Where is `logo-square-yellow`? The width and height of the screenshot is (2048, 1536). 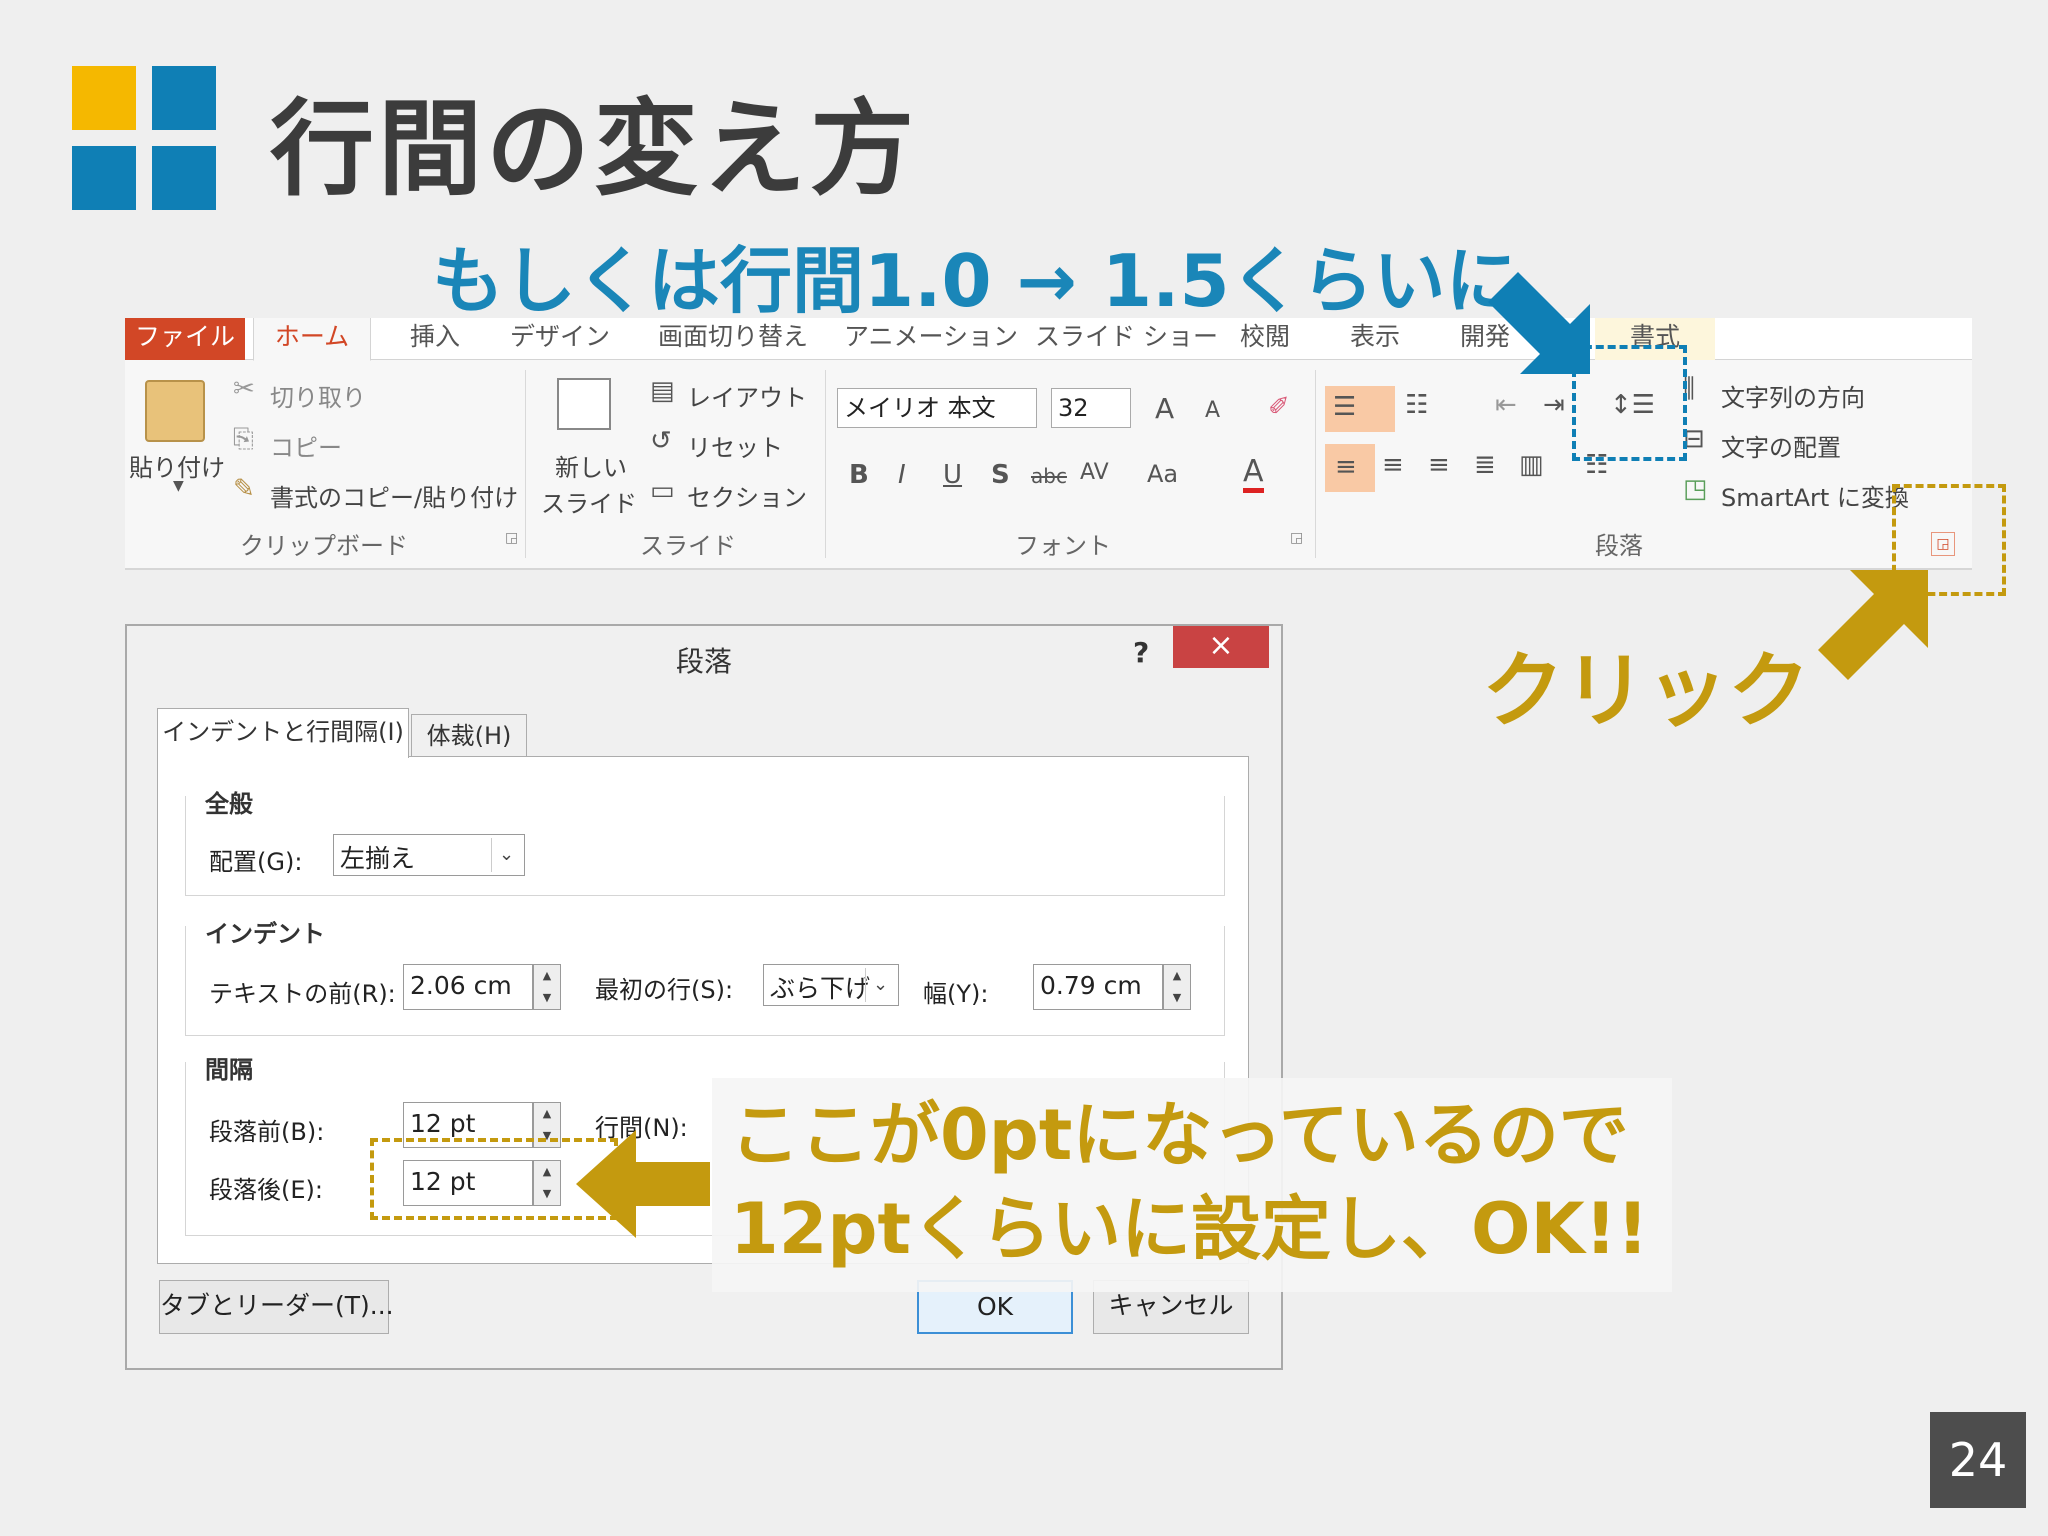
logo-square-yellow is located at coordinates (104, 98).